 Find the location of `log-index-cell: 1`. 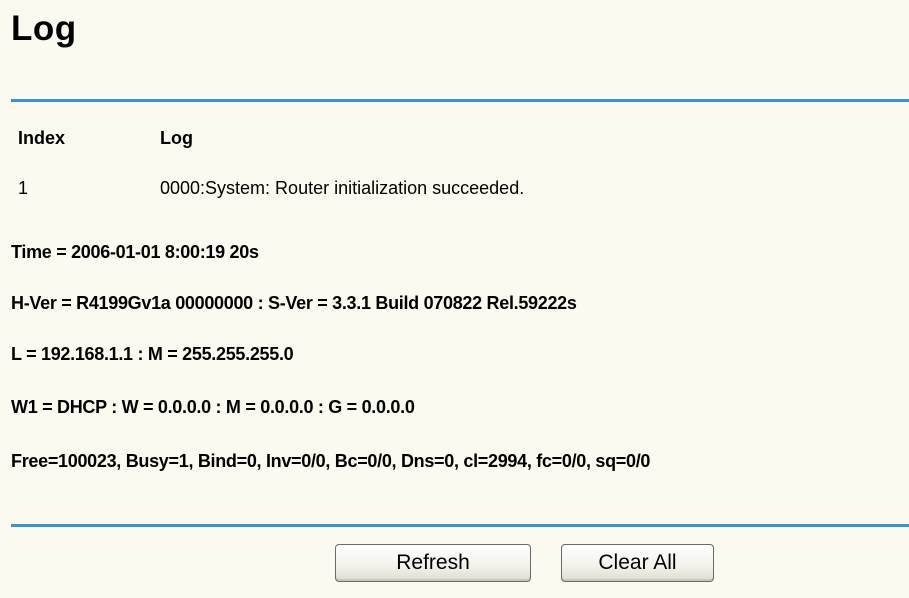

log-index-cell: 1 is located at coordinates (23, 188).